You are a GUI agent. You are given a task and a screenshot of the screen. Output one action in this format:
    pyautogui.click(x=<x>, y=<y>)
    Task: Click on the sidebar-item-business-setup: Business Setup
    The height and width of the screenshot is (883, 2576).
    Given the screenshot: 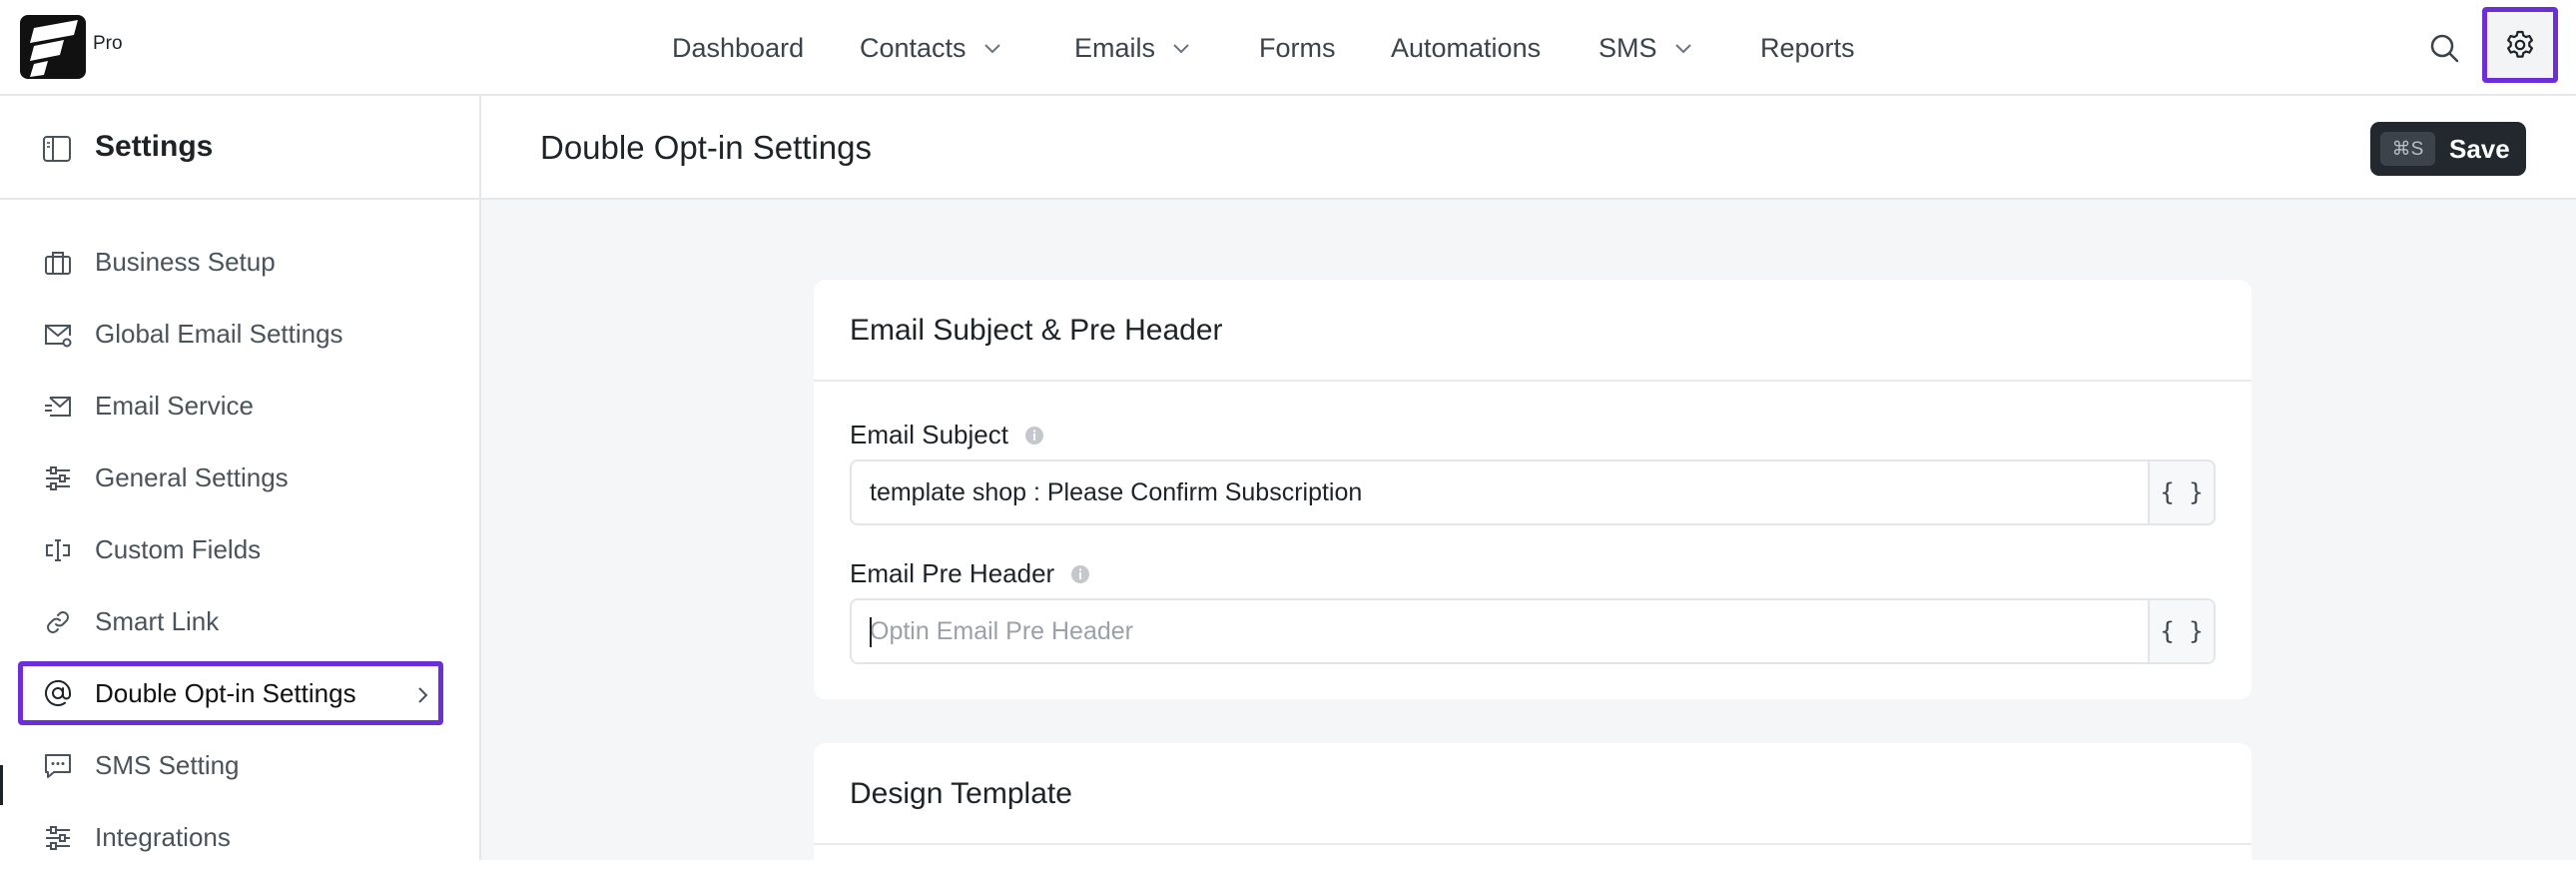 What is the action you would take?
    pyautogui.click(x=230, y=262)
    